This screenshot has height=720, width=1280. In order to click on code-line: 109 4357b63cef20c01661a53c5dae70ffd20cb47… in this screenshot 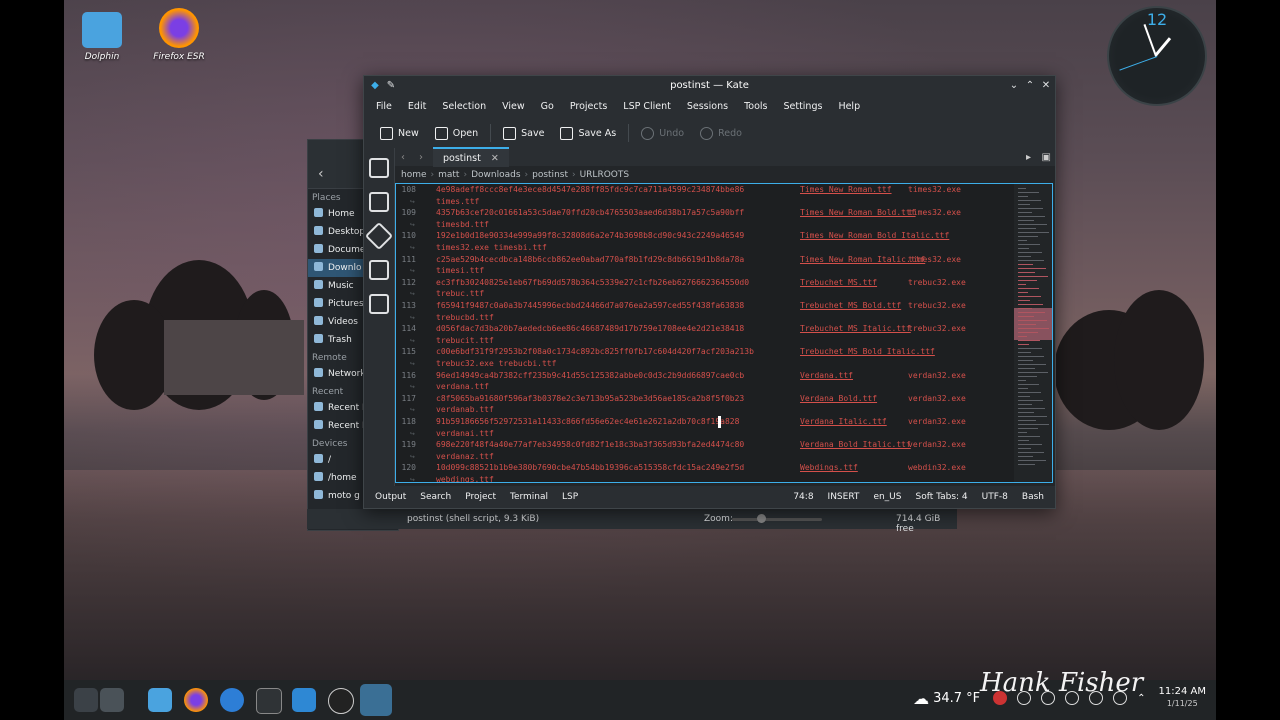, I will do `click(706, 213)`.